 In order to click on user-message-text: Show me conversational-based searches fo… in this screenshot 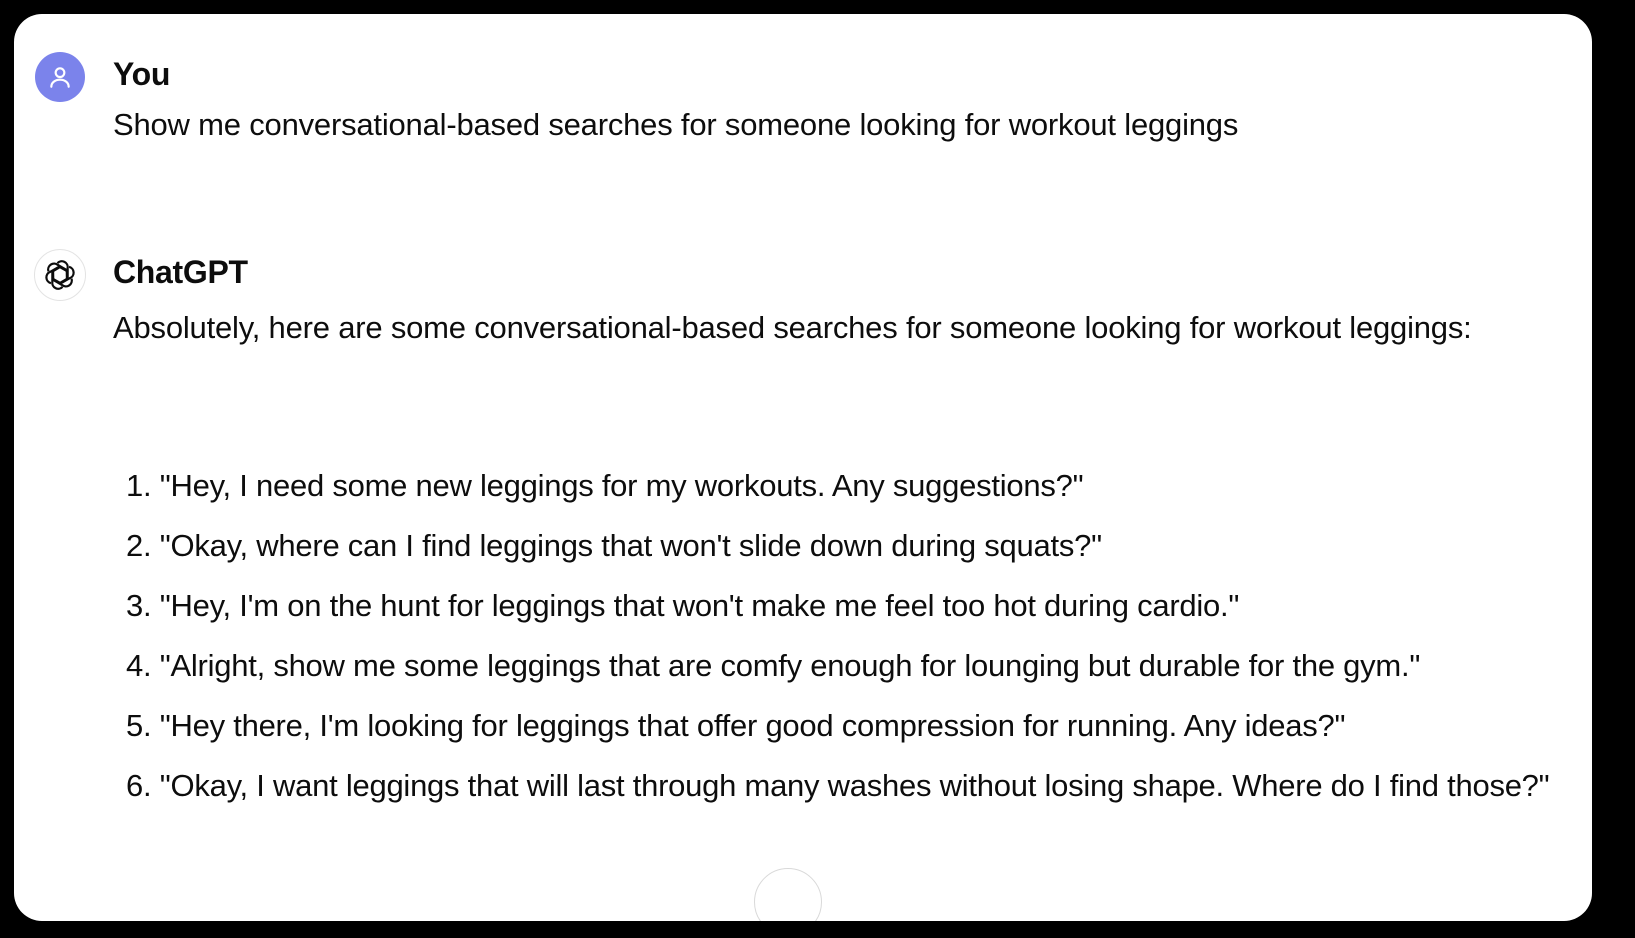, I will do `click(676, 124)`.